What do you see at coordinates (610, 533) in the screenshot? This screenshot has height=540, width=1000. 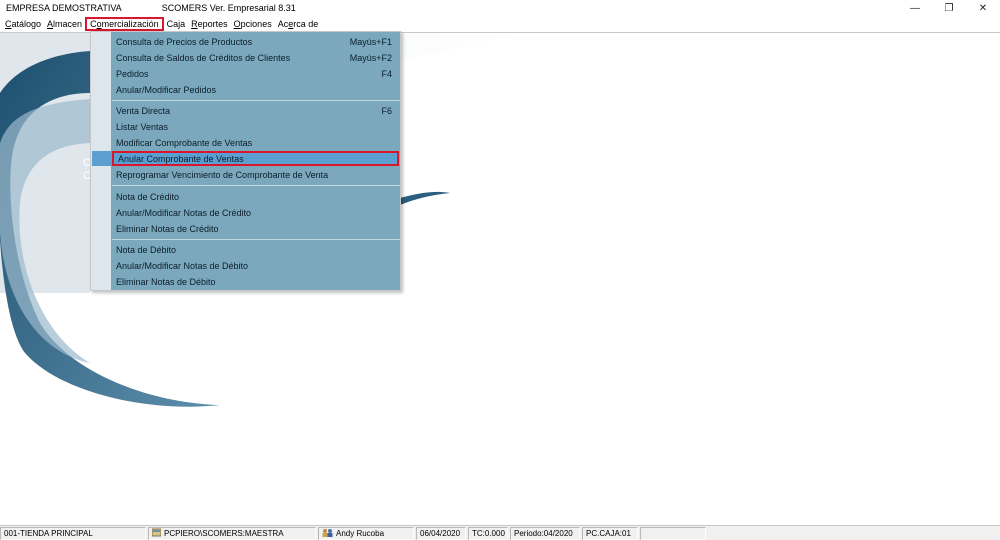 I see `status-terminal: PC.CAJA:01` at bounding box center [610, 533].